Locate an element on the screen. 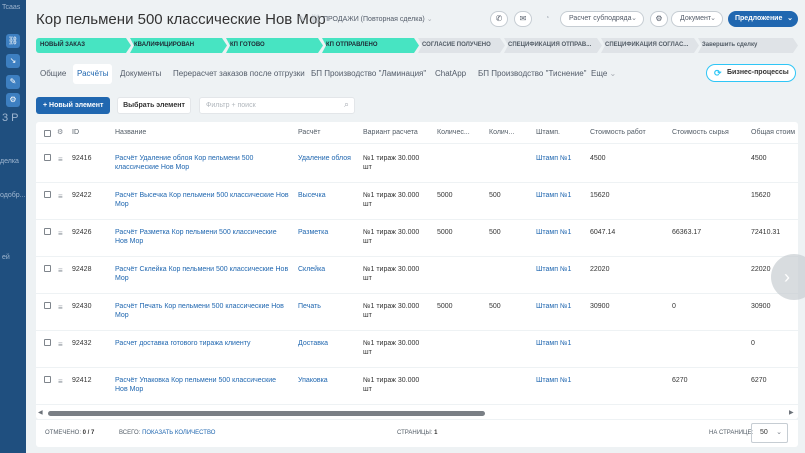 The height and width of the screenshot is (453, 805). column-header-stamp: Штамп. is located at coordinates (556, 133).